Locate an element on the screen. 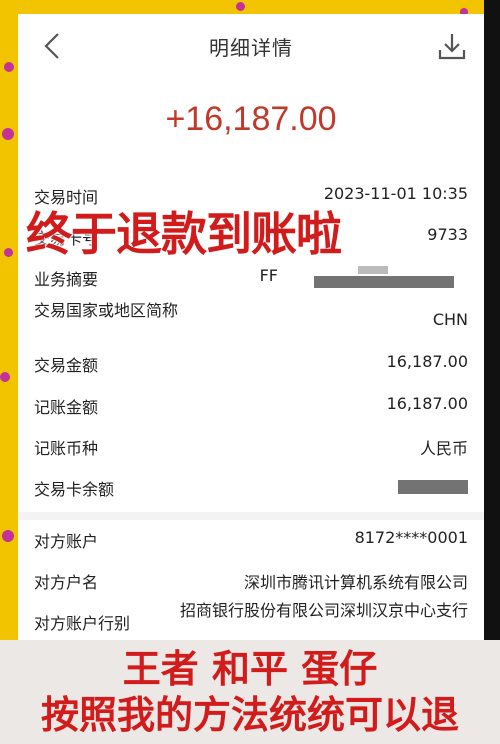 The height and width of the screenshot is (744, 500). detail-label: 交易金额 is located at coordinates (66, 365).